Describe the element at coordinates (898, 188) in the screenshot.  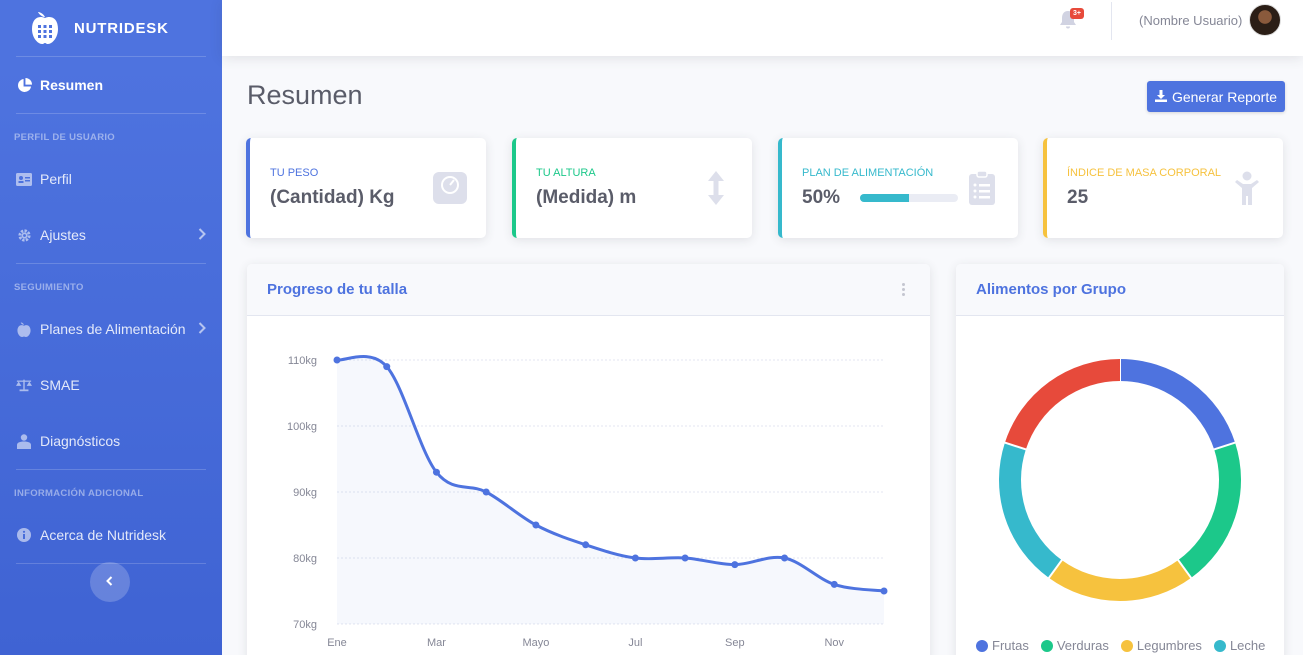
I see `stat-card-plan: PLAN DE ALIMENTACIÓN 50%` at that location.